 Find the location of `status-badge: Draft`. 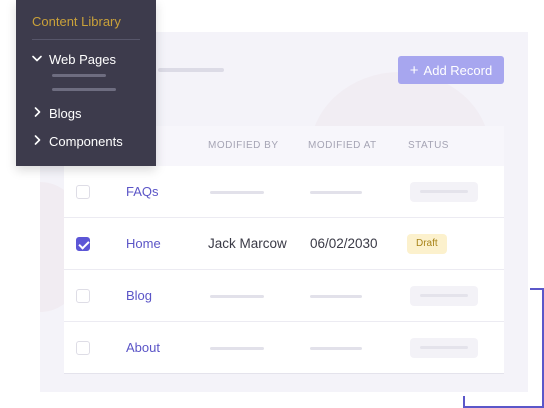

status-badge: Draft is located at coordinates (427, 244).